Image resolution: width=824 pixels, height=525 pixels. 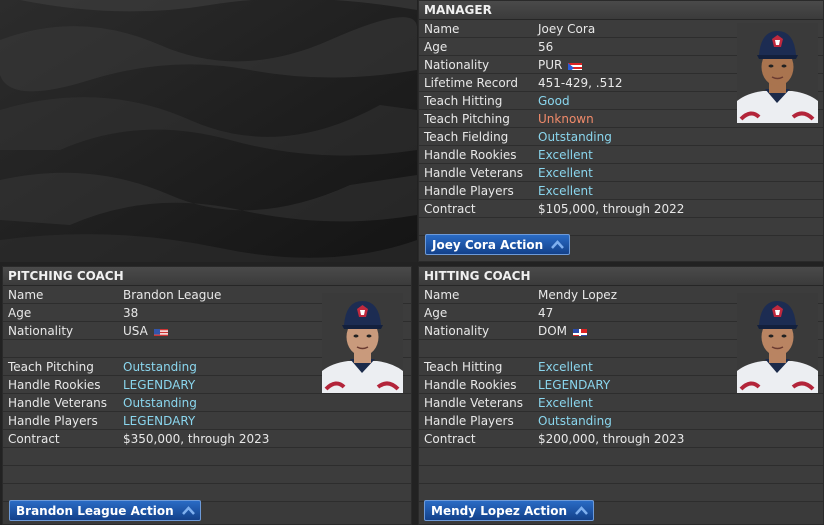 I want to click on dom-flag-icon, so click(x=580, y=331).